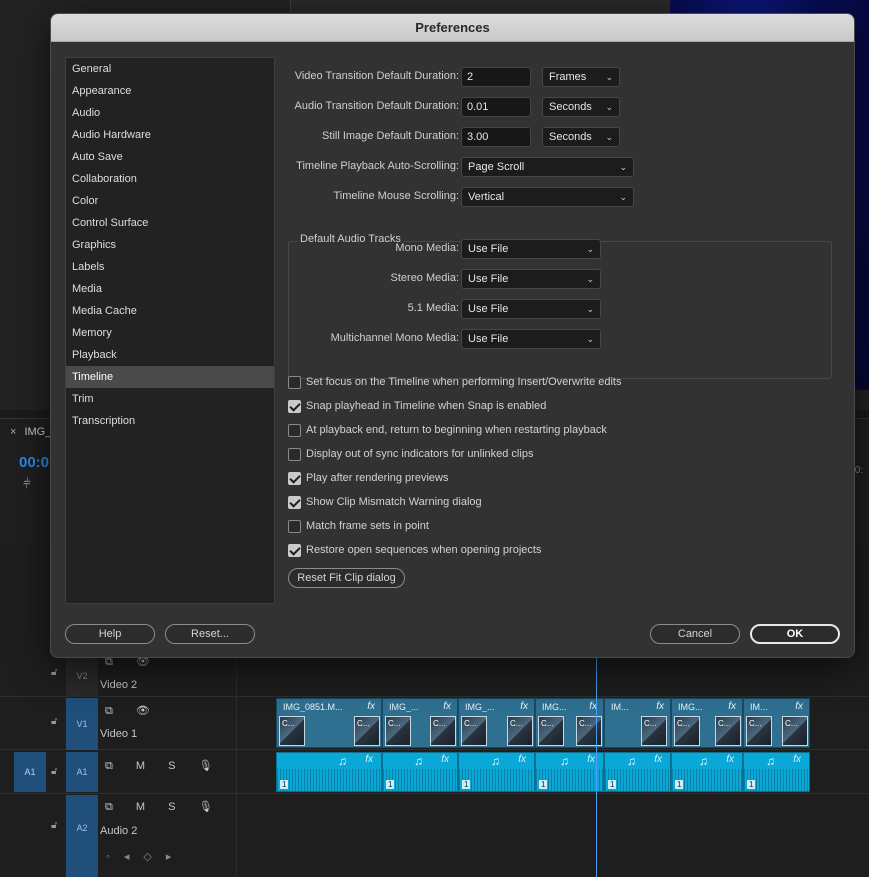  I want to click on multichannel-media-select: Use File ⌄, so click(531, 339).